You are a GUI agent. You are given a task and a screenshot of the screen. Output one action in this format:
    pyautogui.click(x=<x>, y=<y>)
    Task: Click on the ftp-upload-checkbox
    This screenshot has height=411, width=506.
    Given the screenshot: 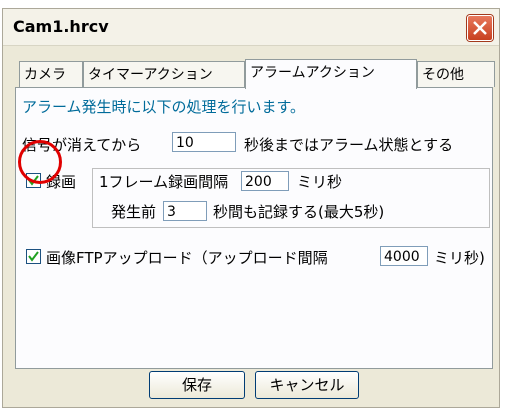 What is the action you would take?
    pyautogui.click(x=33, y=256)
    